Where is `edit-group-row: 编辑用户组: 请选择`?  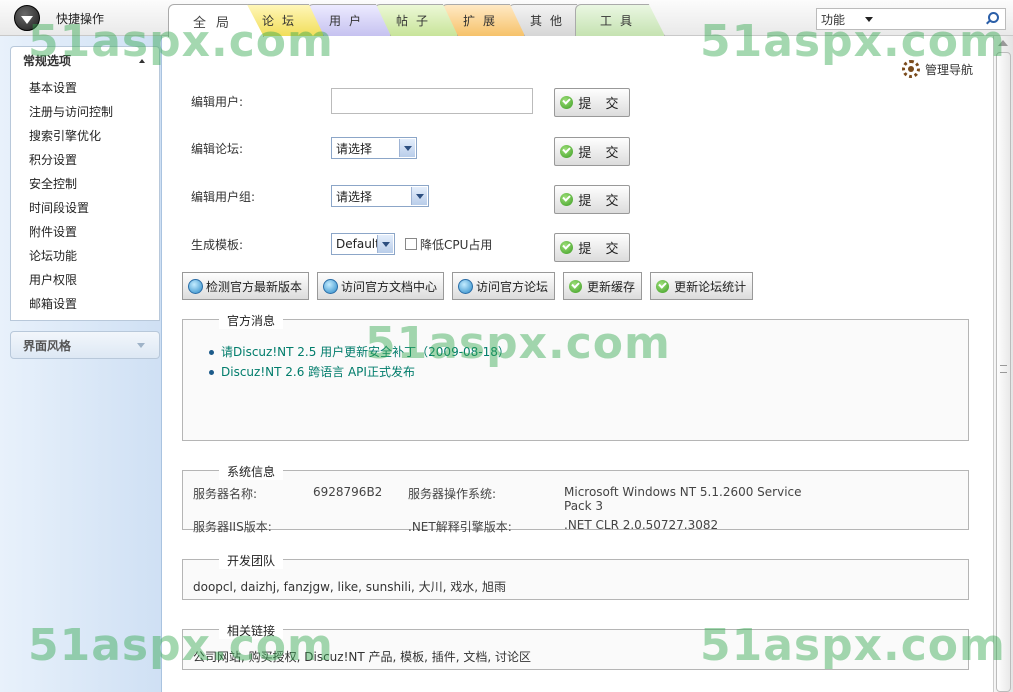 edit-group-row: 编辑用户组: 请选择 is located at coordinates (310, 196).